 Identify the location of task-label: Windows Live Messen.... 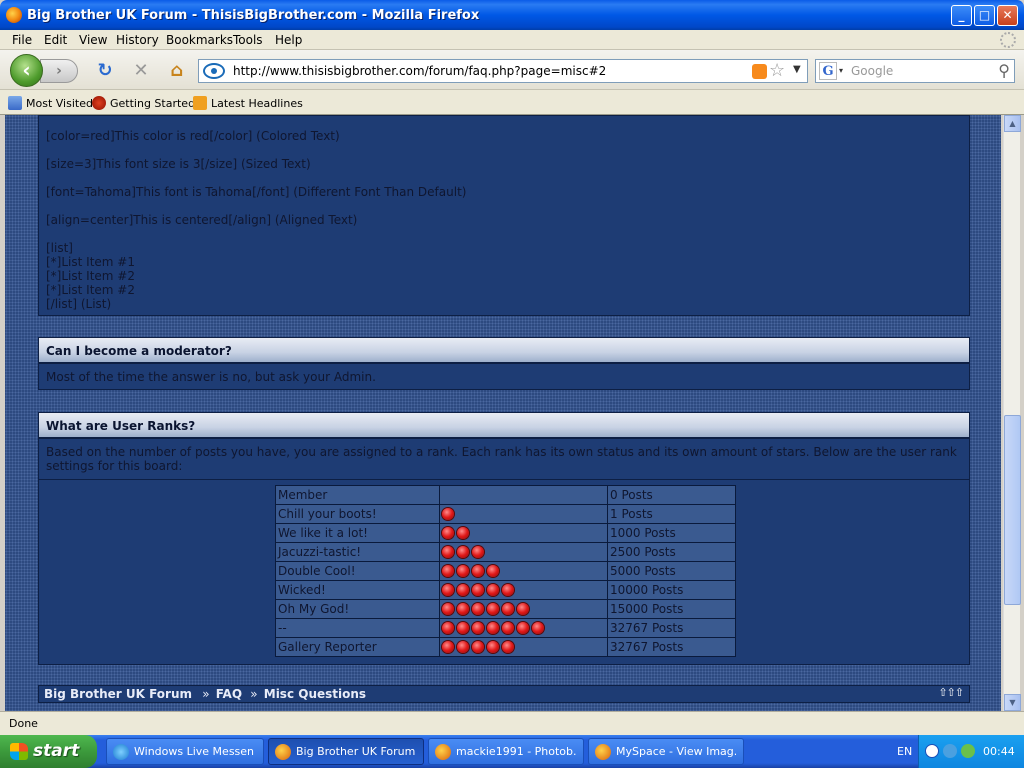
(194, 751).